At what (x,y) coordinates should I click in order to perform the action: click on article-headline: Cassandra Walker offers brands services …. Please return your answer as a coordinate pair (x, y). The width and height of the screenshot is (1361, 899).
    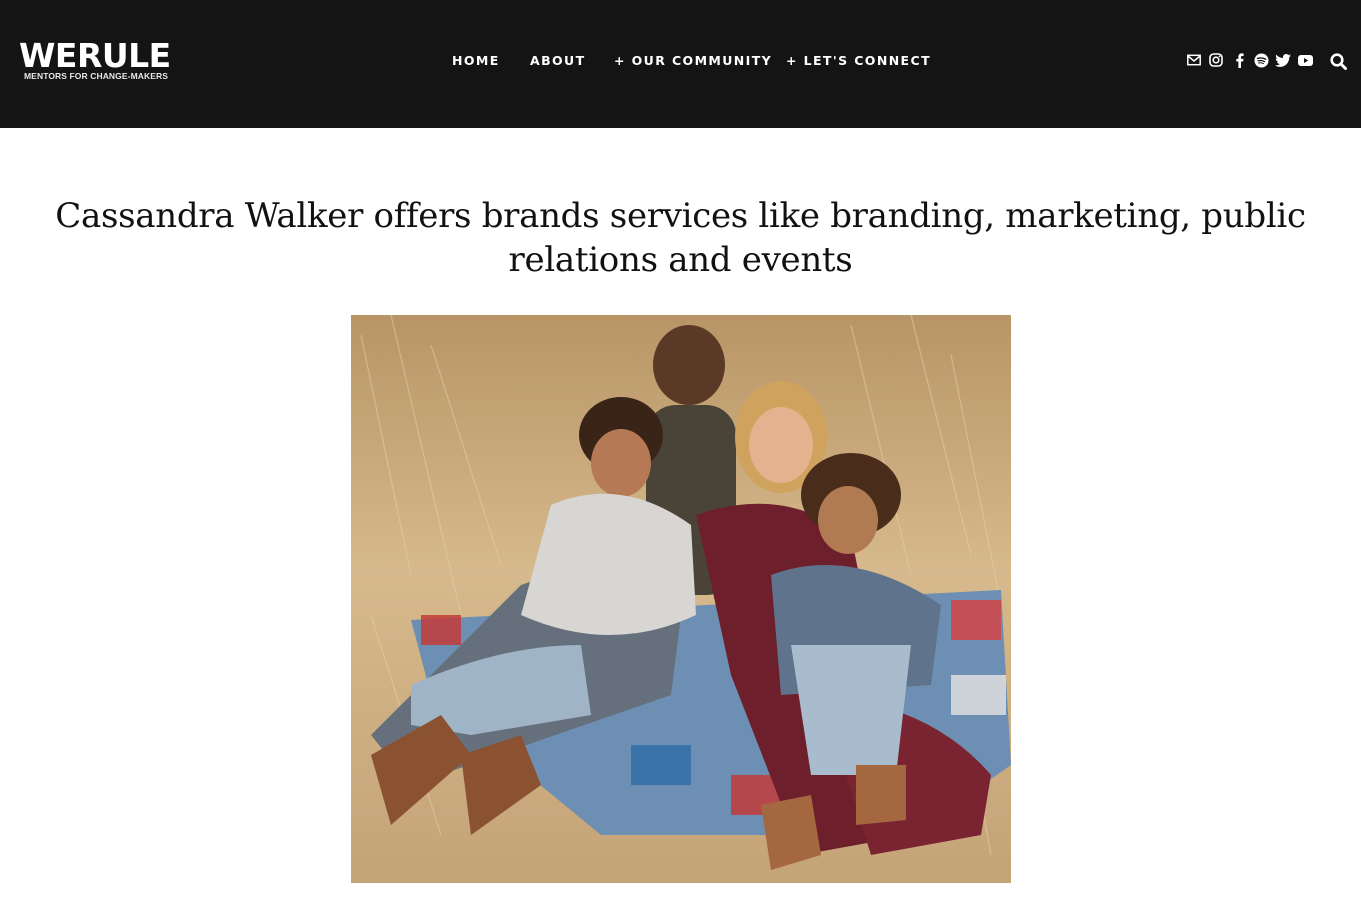
    Looking at the image, I should click on (680, 238).